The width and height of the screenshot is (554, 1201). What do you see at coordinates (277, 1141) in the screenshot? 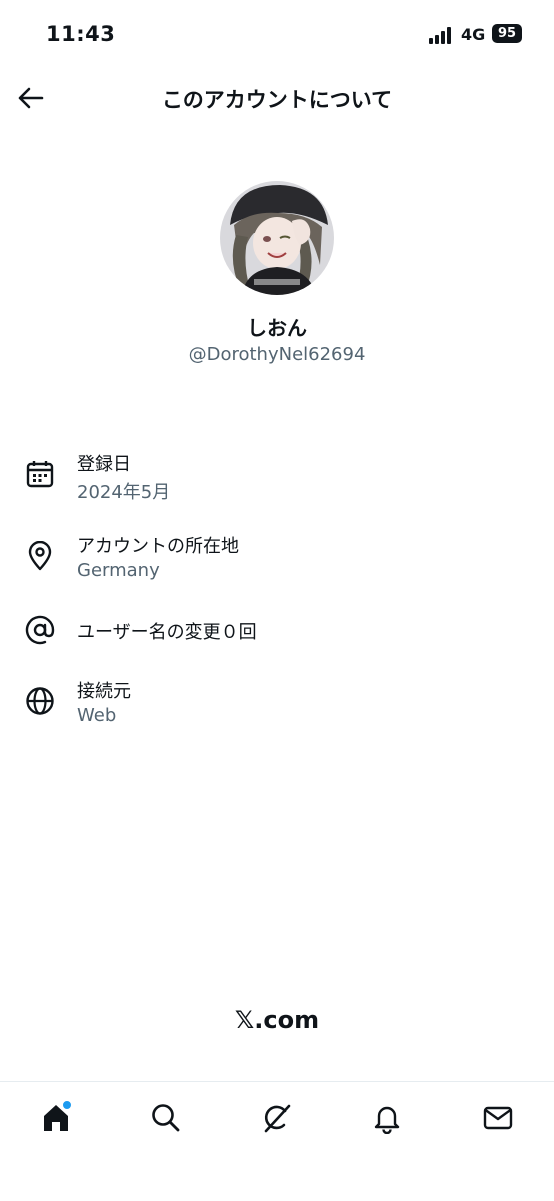
I see `bottom-tab-bar` at bounding box center [277, 1141].